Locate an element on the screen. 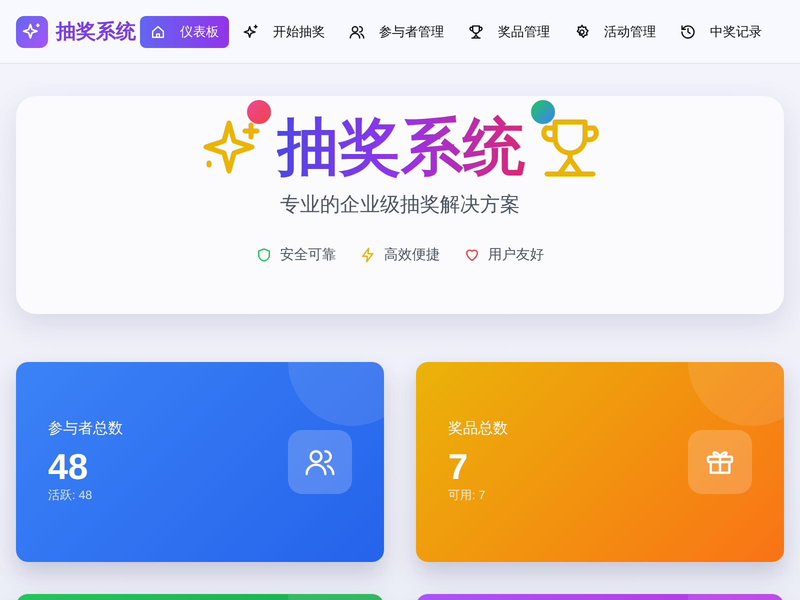 Image resolution: width=800 pixels, height=600 pixels. feature-label: 高效便捷 is located at coordinates (412, 254).